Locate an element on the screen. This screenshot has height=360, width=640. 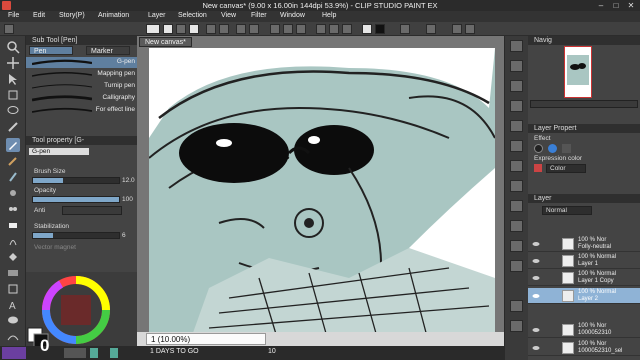
menu-window: Window is located at coordinates (292, 15).